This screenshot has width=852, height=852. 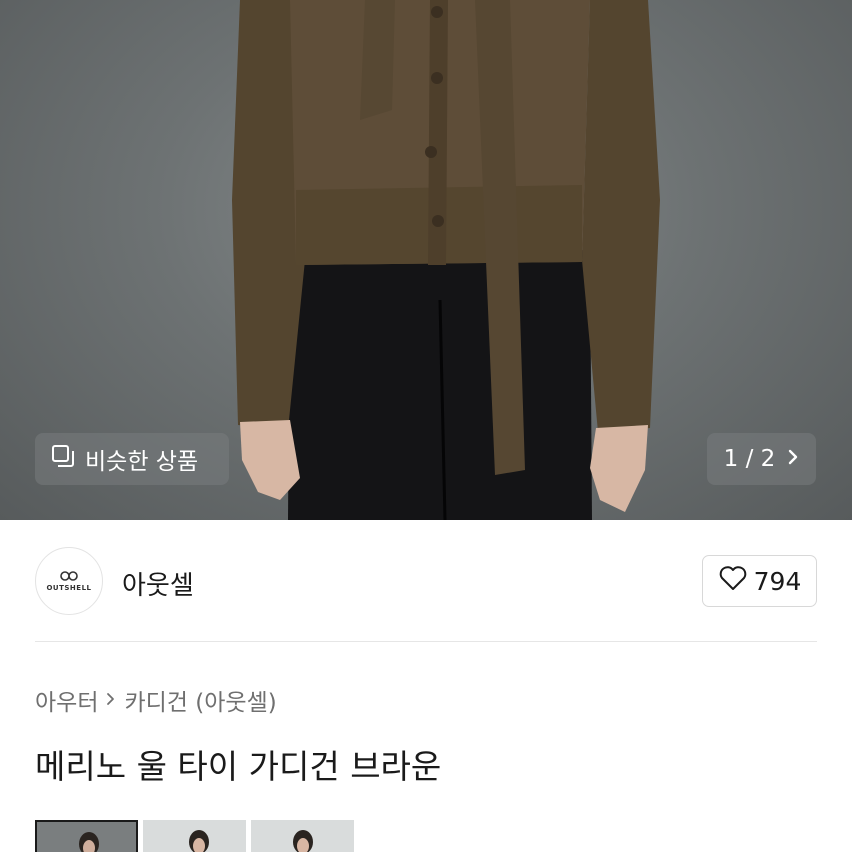 I want to click on seller-logo-text: OUTSHELL, so click(x=69, y=587).